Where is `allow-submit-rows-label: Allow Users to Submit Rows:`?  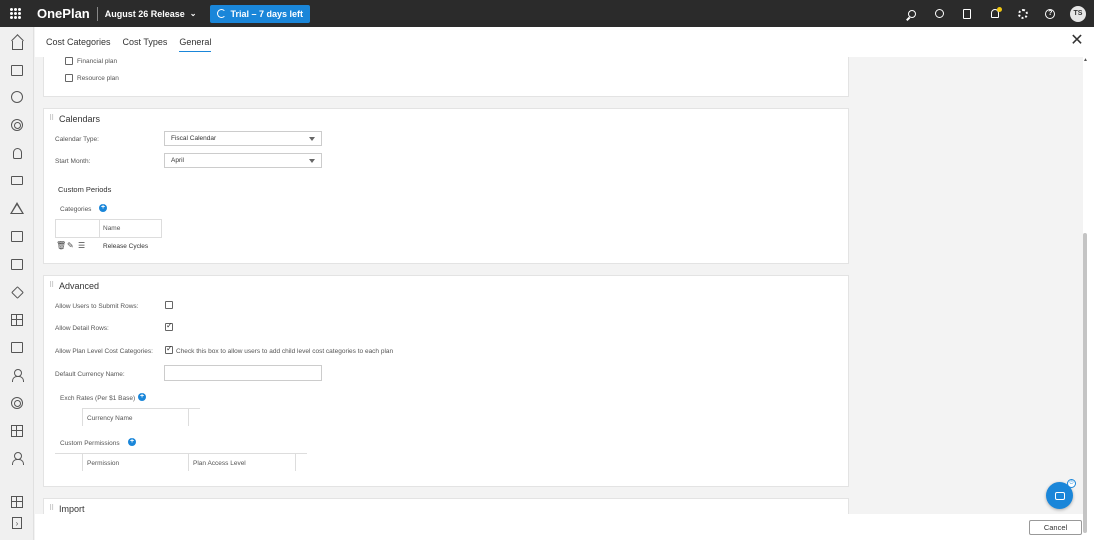
allow-submit-rows-label: Allow Users to Submit Rows: is located at coordinates (97, 306).